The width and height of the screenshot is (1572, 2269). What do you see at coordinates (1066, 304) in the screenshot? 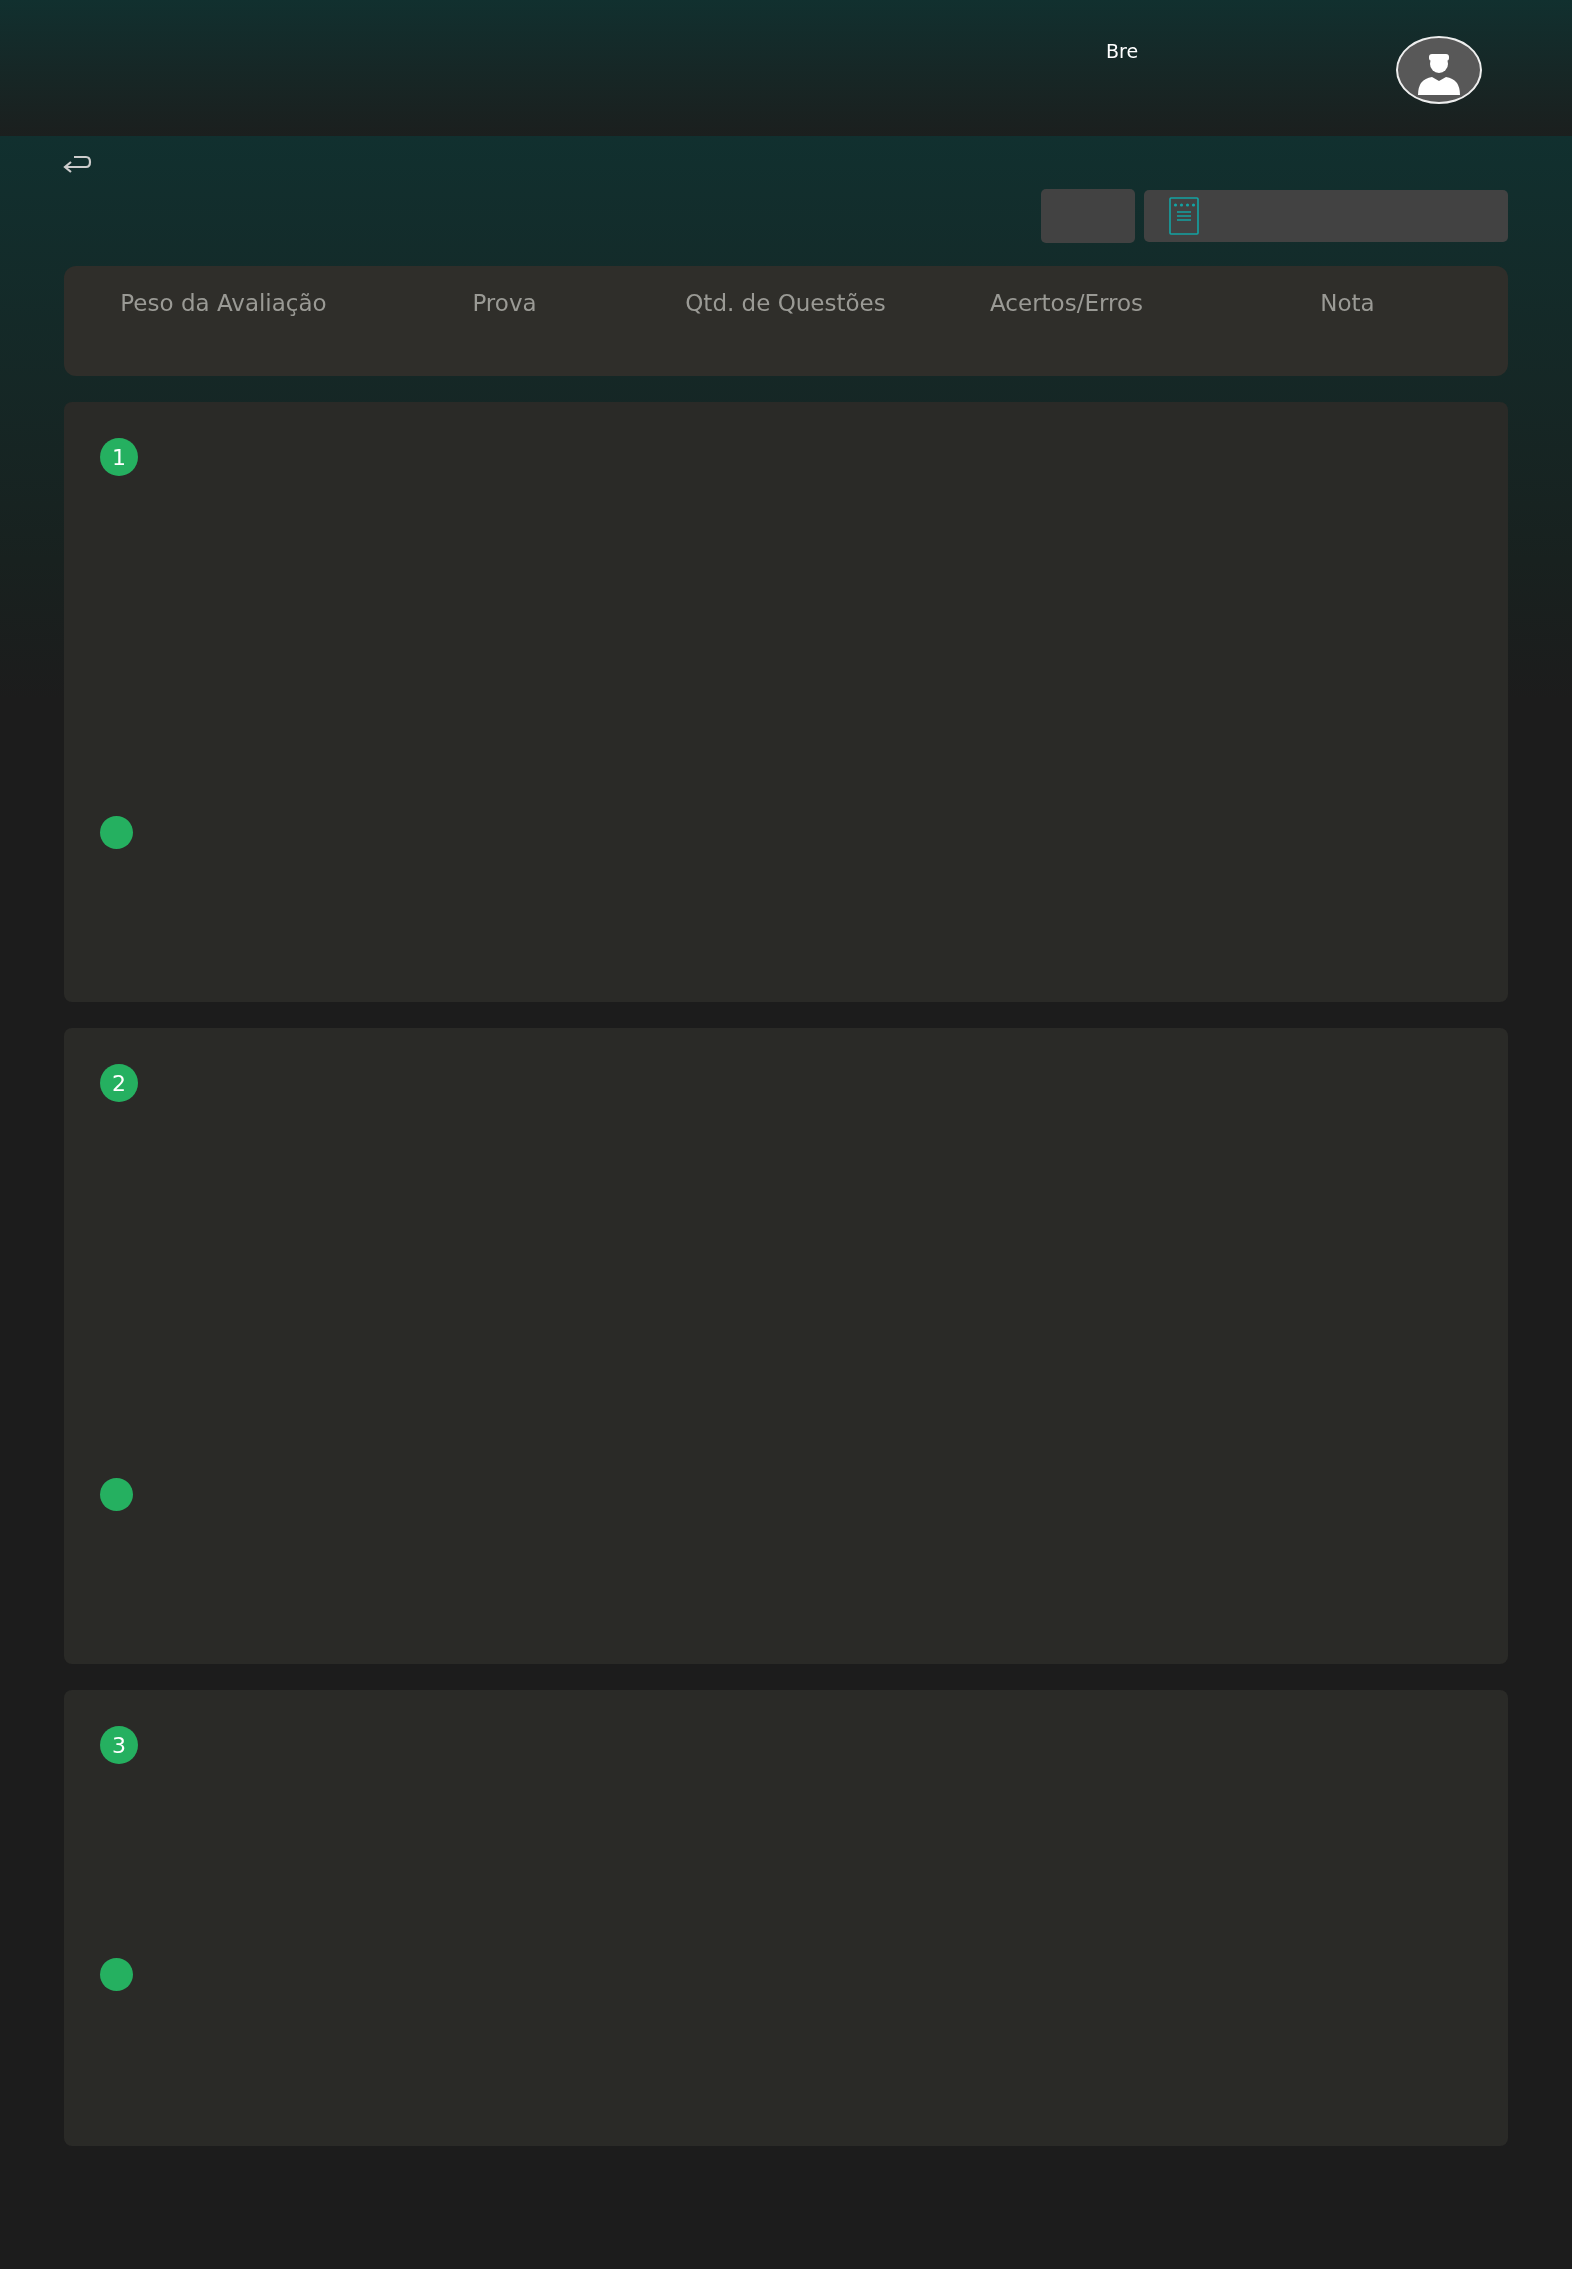
I see `column-header: Acertos/Erros` at bounding box center [1066, 304].